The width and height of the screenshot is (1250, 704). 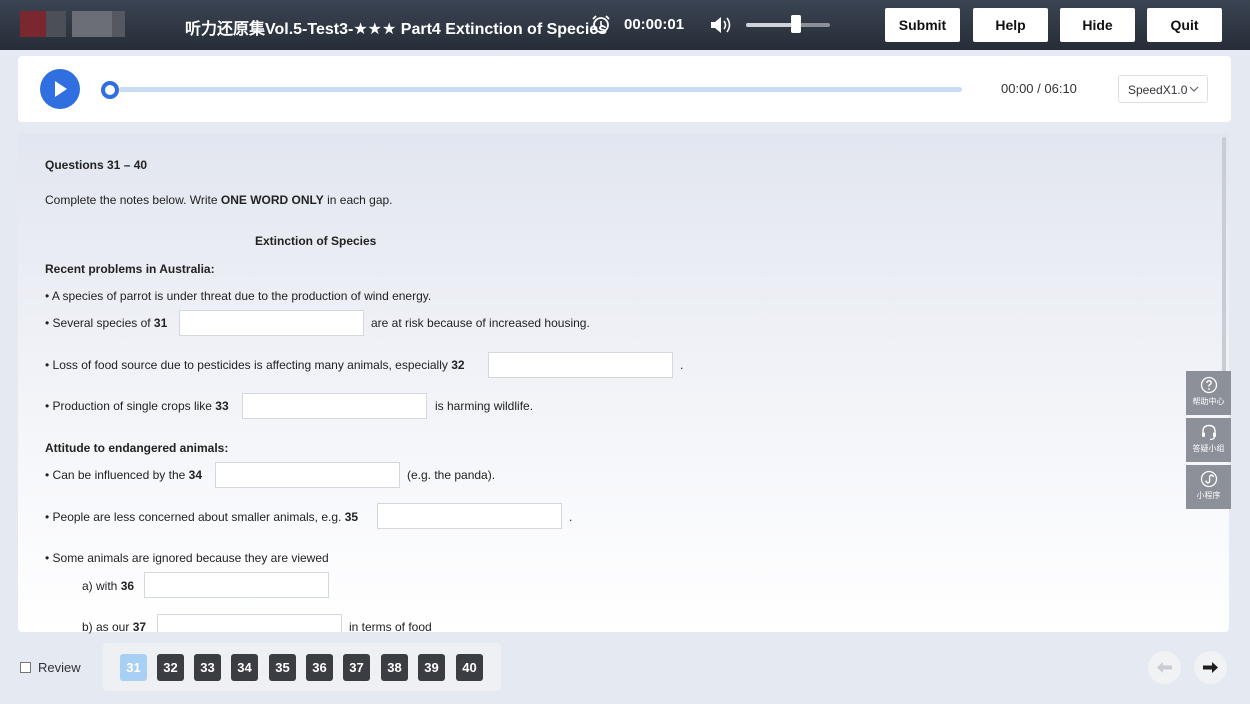 What do you see at coordinates (390, 627) in the screenshot?
I see `q37-suffix: in terms of food` at bounding box center [390, 627].